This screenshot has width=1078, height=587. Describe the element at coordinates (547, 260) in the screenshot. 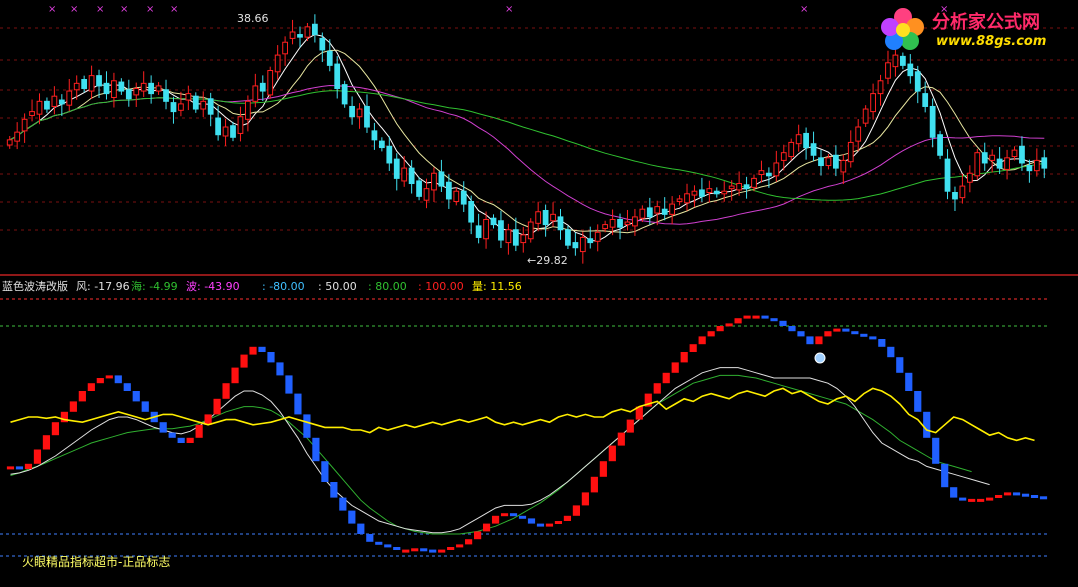

I see `low-price-label: ←29.82` at that location.